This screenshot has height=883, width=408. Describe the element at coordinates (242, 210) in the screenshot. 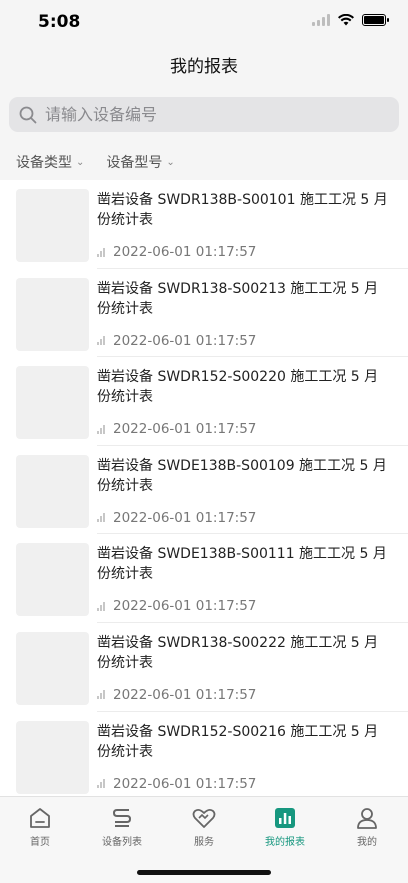

I see `report-title: 凿岩设备 SWDR138B-S00101 施工工况 5 月份统计表` at that location.